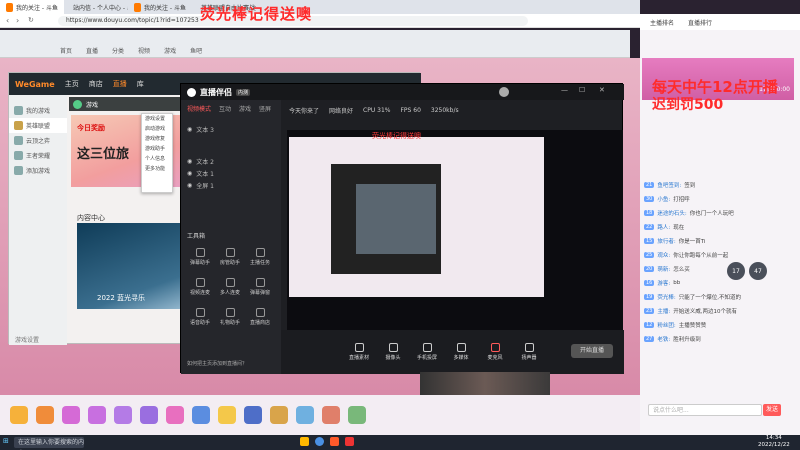  What do you see at coordinates (602, 90) in the screenshot?
I see `close-icon: ✕` at bounding box center [602, 90].